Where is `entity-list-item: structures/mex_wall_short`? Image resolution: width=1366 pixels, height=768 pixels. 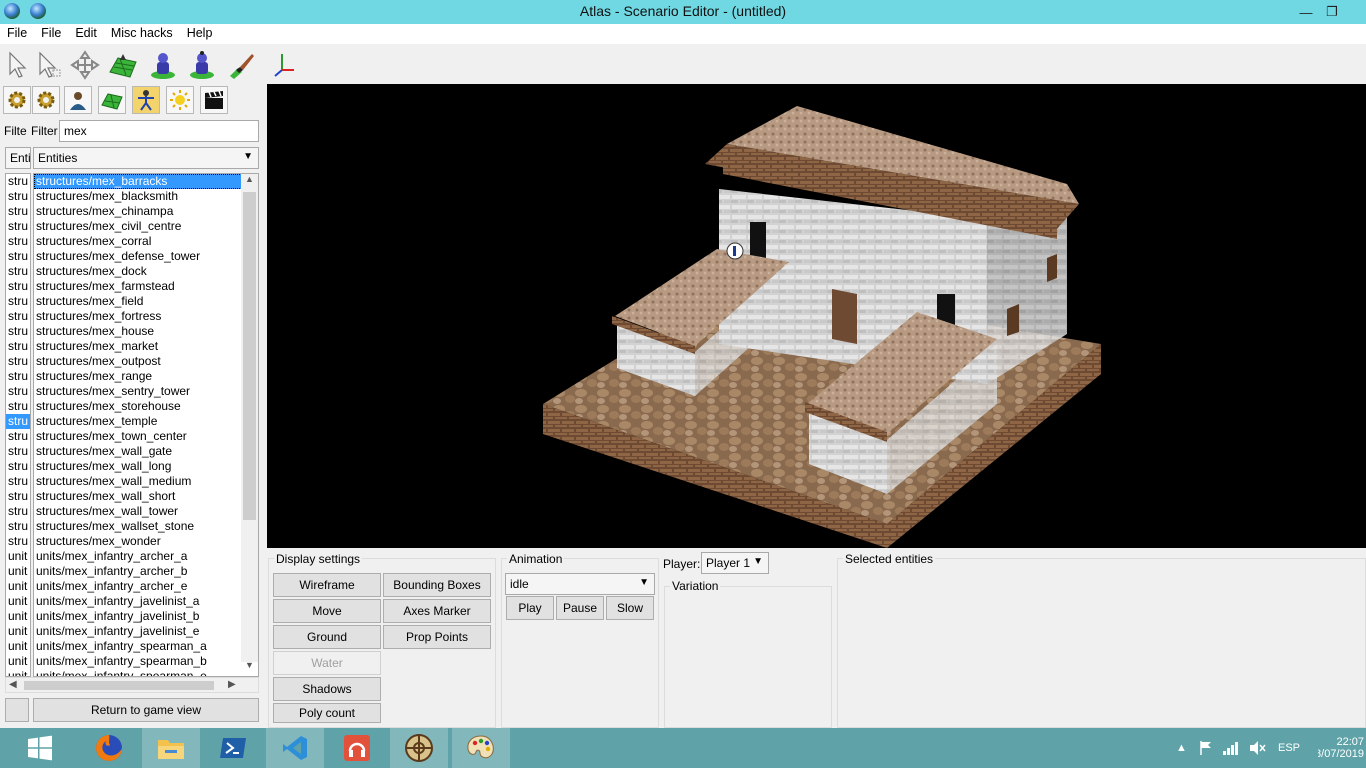
entity-list-item: structures/mex_wall_short is located at coordinates (146, 496).